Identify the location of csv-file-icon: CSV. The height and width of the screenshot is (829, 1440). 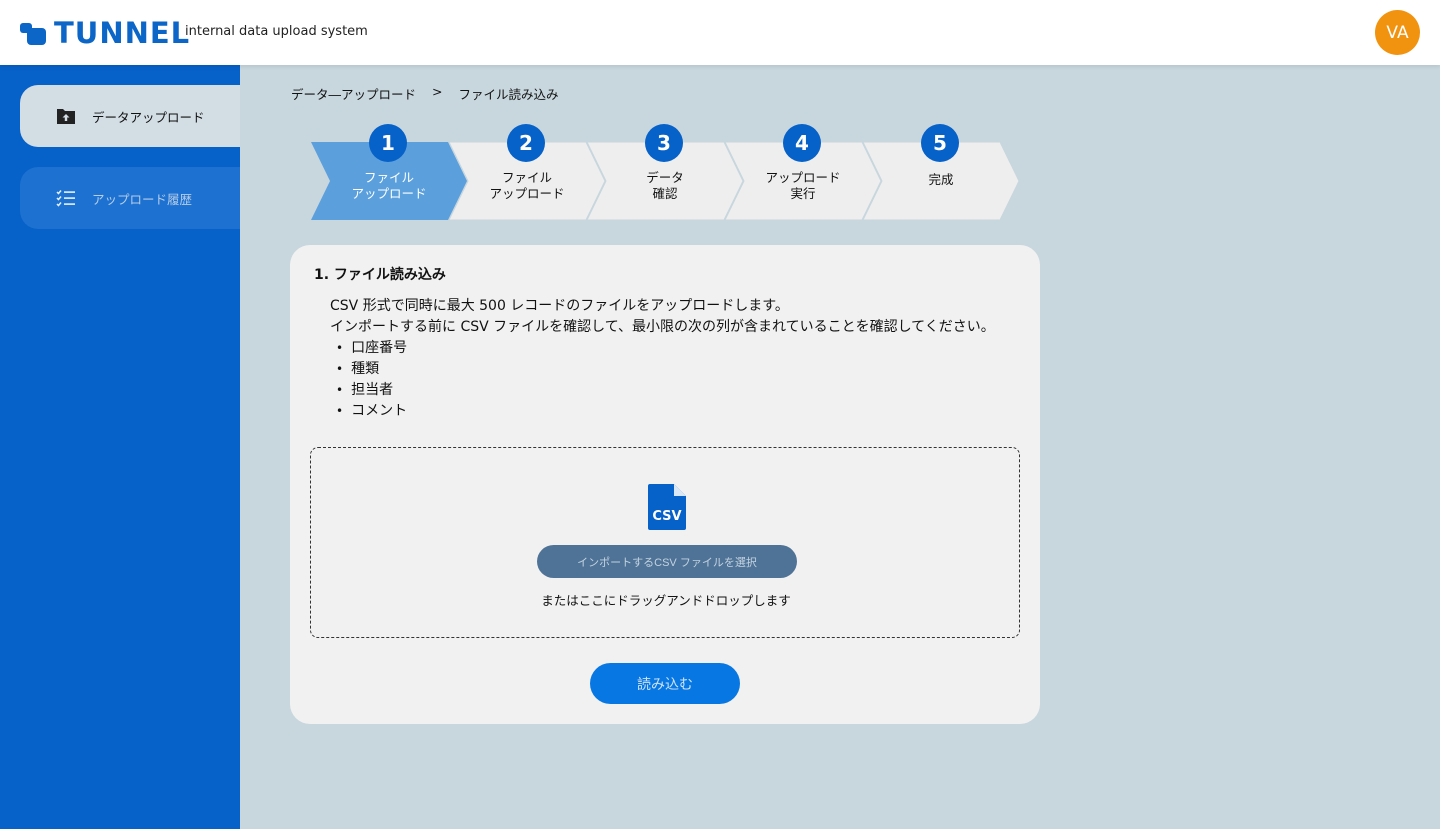
(667, 507).